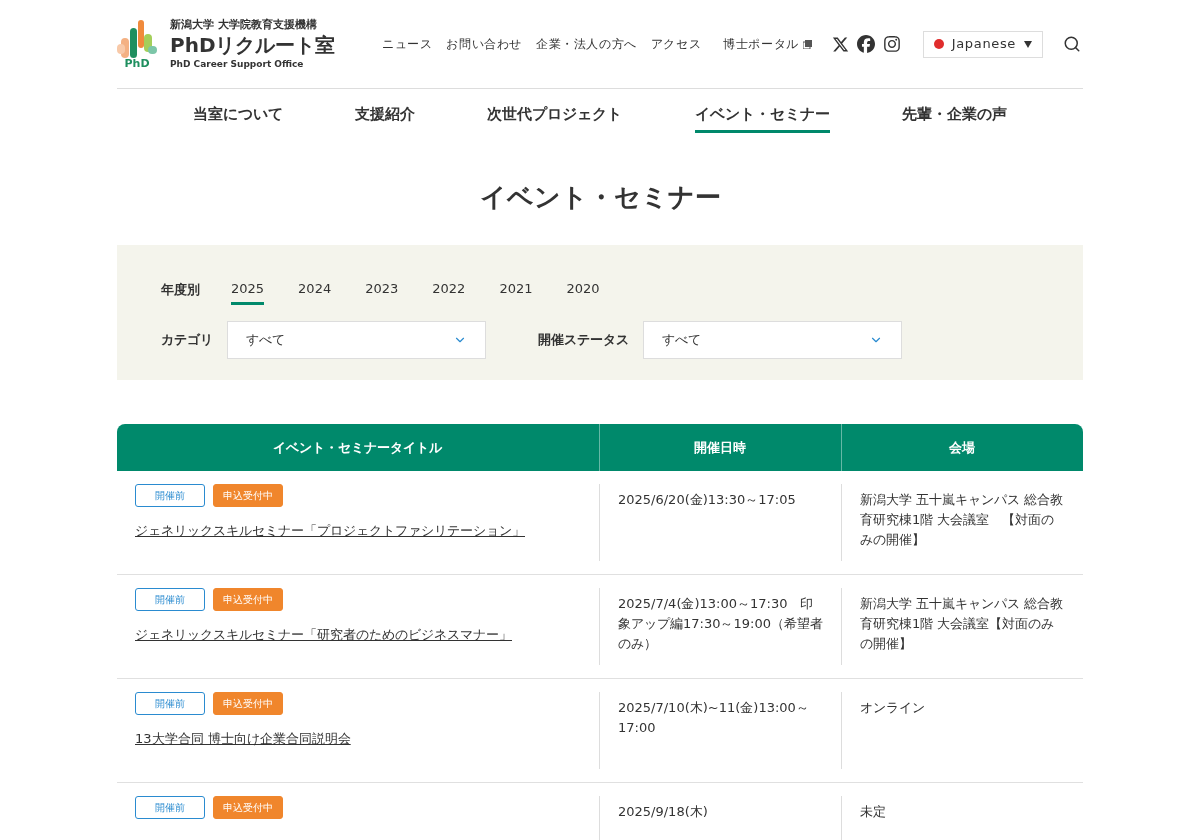 This screenshot has height=840, width=1200. I want to click on page-title: イベント・セミナー, so click(600, 197).